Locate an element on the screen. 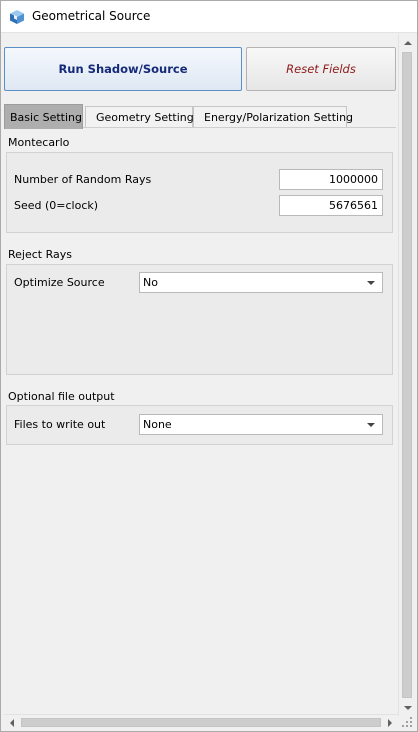 This screenshot has width=418, height=732. tab-energy-polarization-setting: Energy/Polarization Setting is located at coordinates (273, 117).